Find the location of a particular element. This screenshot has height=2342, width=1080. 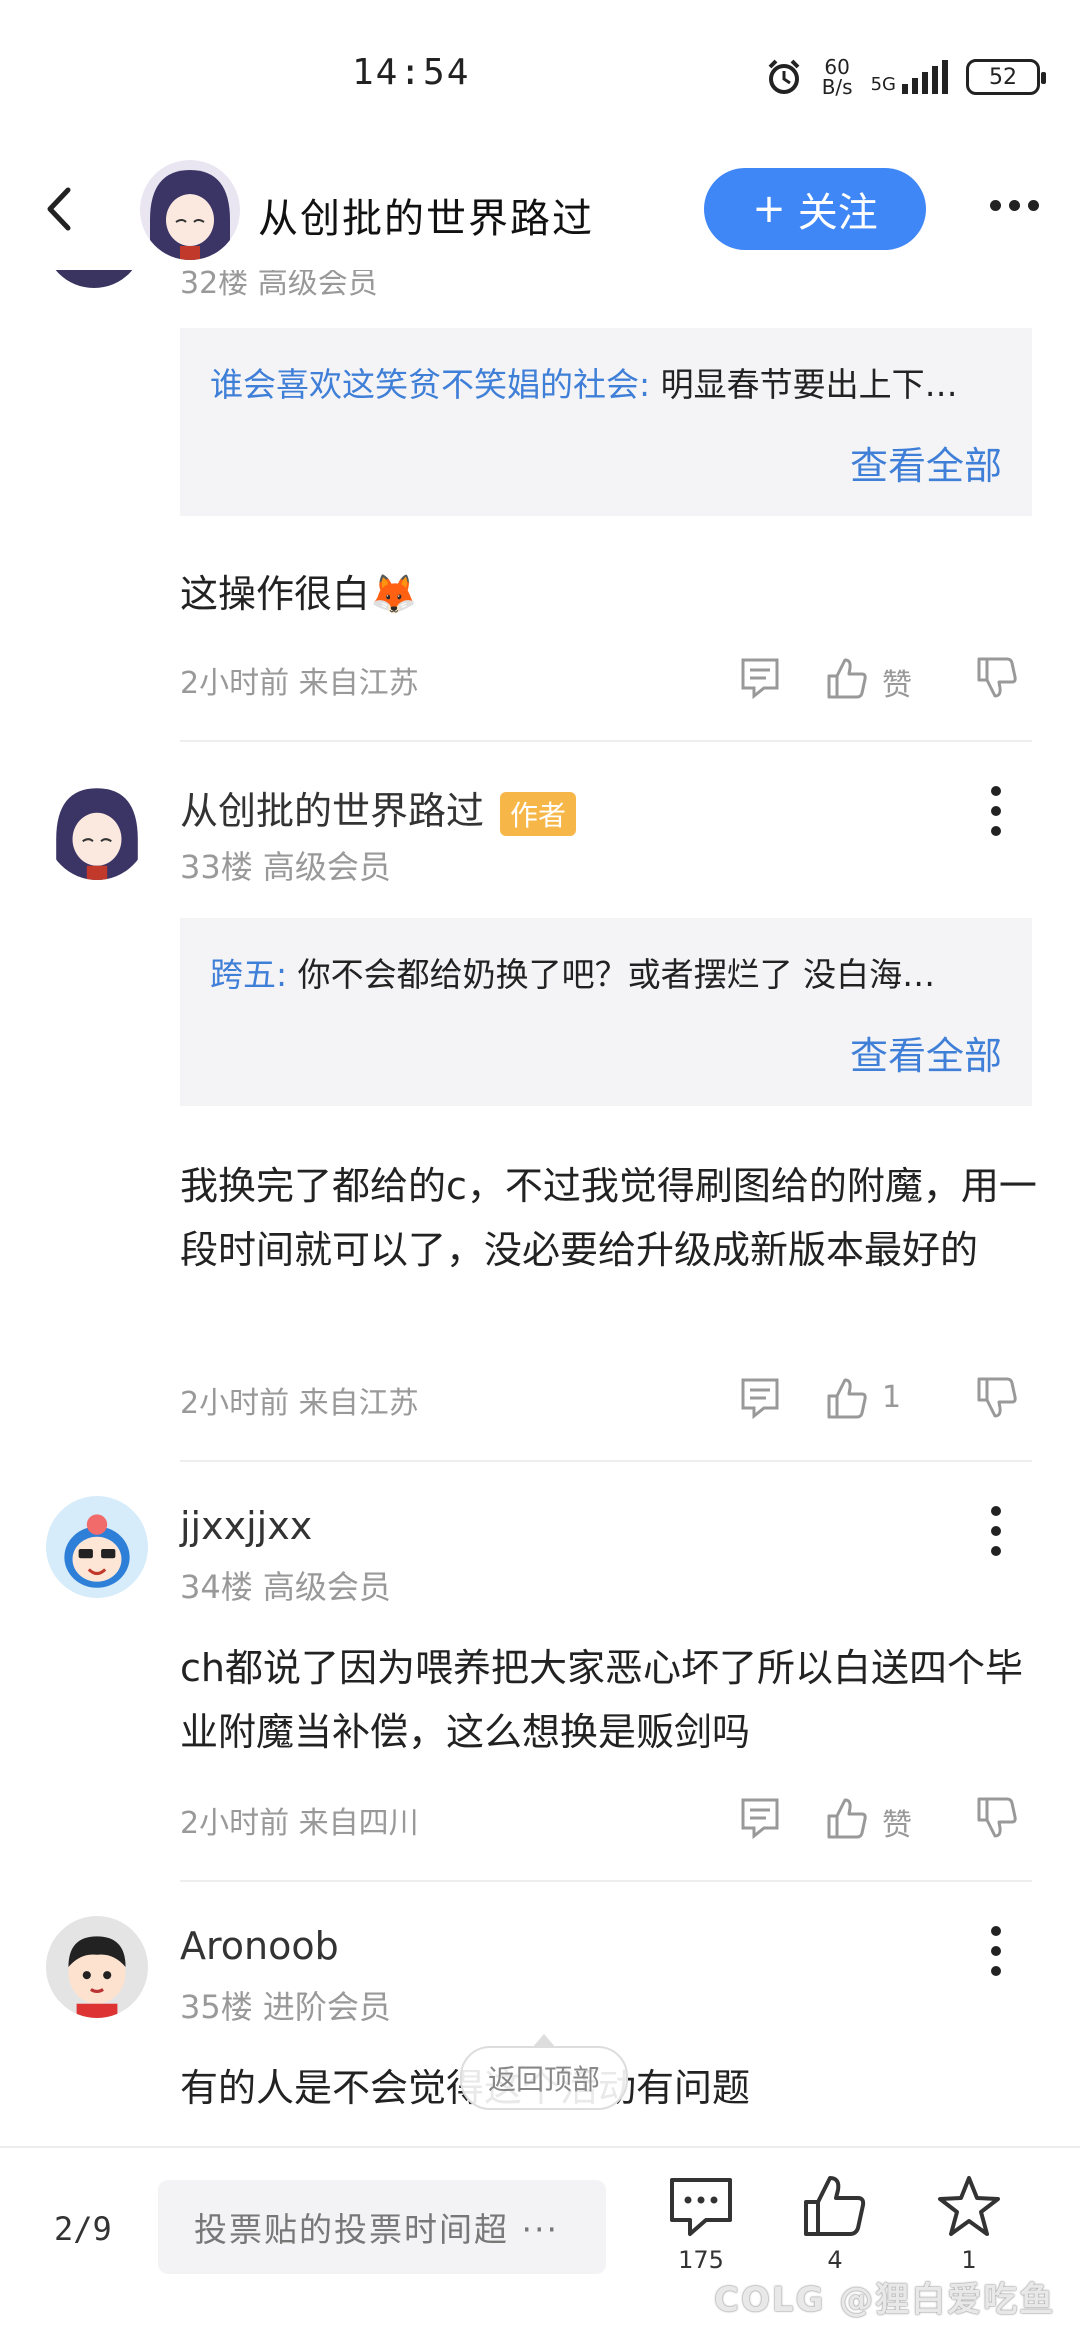

username: jjxxjjxx is located at coordinates (246, 1526).